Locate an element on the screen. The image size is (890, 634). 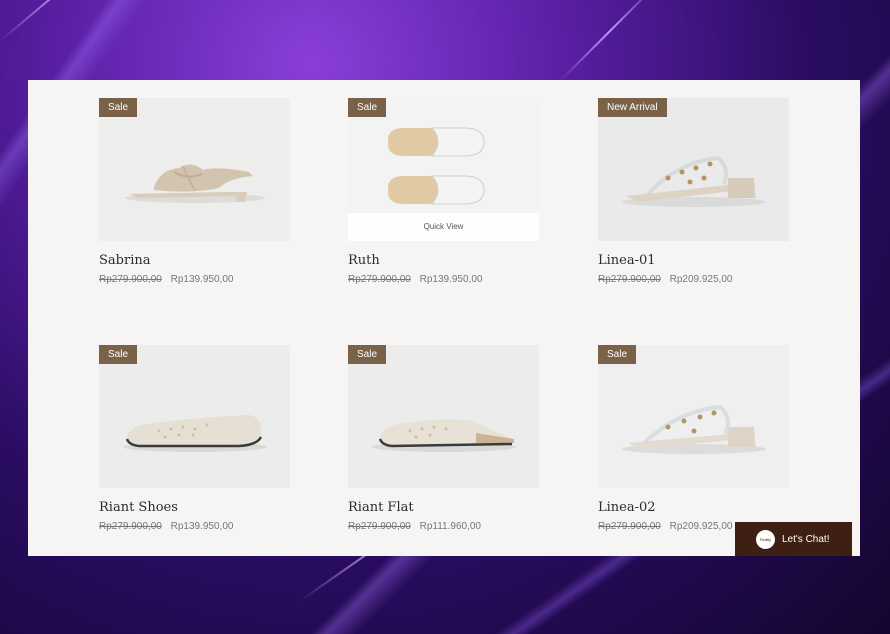
studded-heel-icon is located at coordinates (693, 169).